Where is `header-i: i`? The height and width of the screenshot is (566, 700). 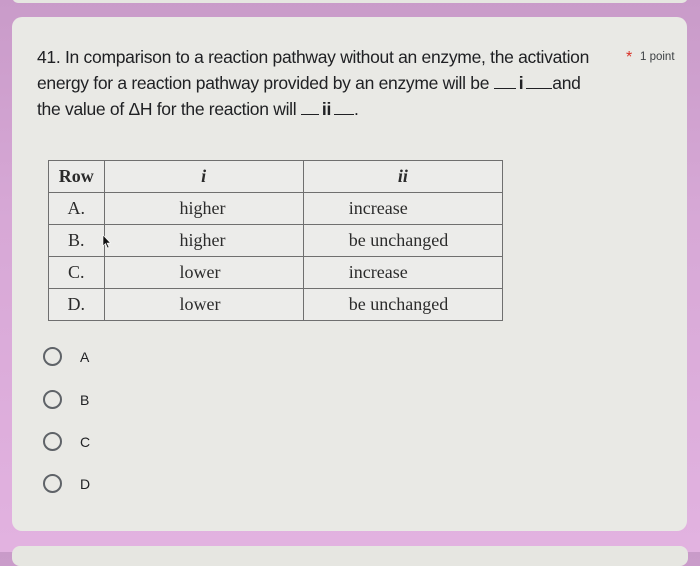
header-i: i is located at coordinates (203, 176).